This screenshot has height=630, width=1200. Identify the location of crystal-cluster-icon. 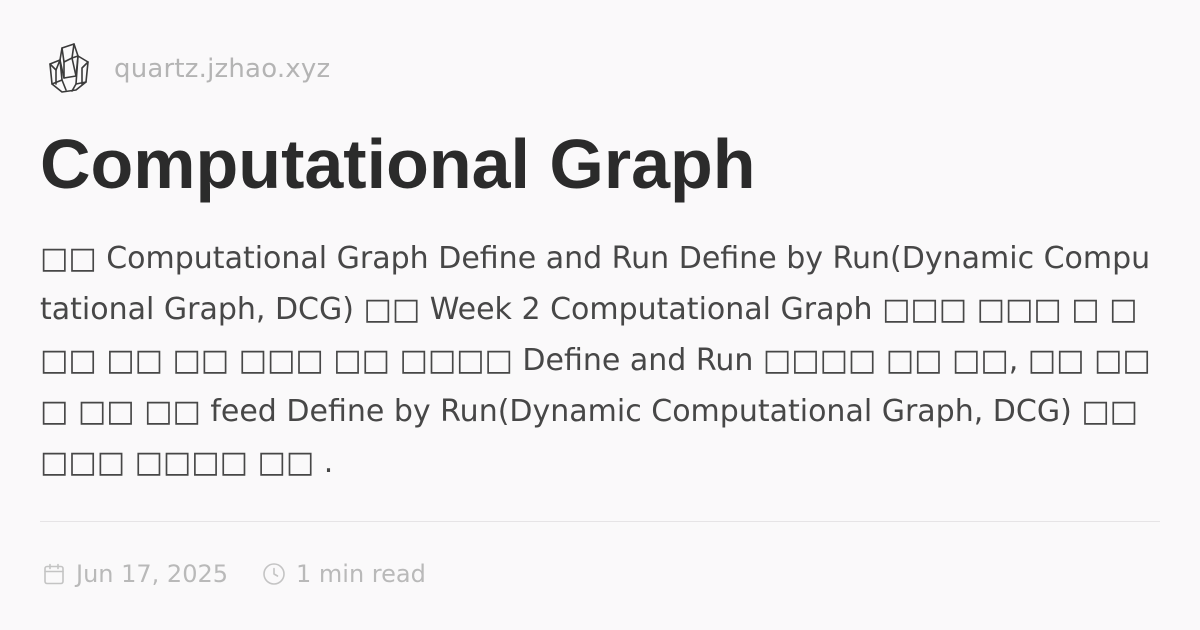
(69, 69).